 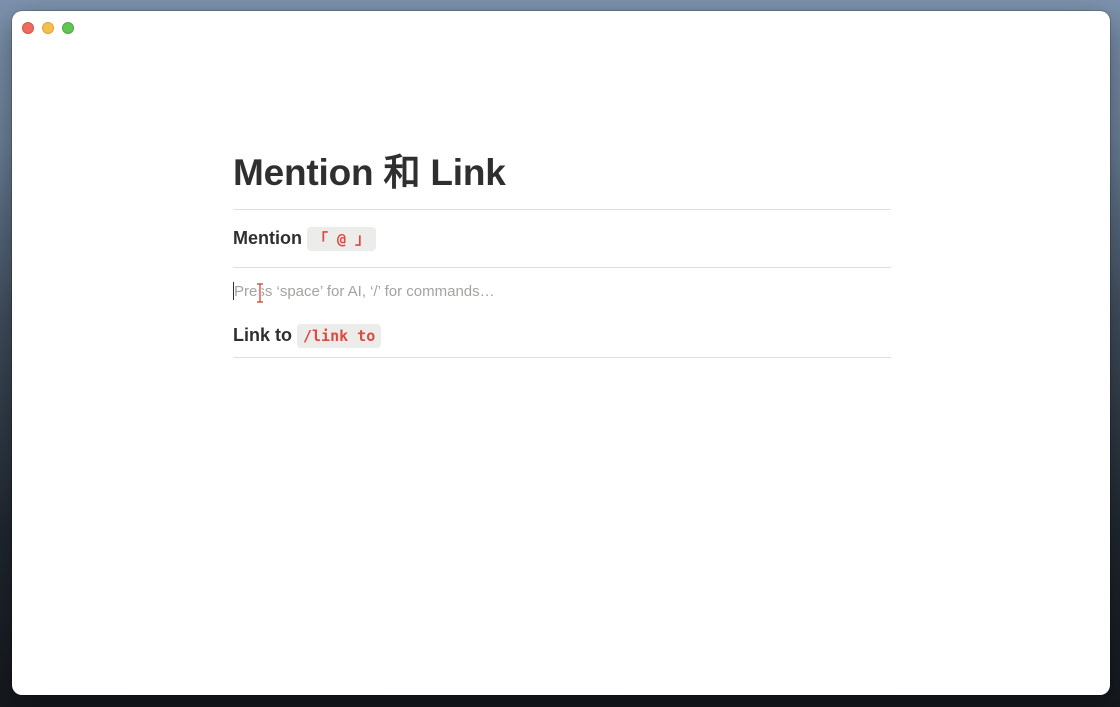 I want to click on heading-block-link-to: Link to /link to, so click(x=562, y=336).